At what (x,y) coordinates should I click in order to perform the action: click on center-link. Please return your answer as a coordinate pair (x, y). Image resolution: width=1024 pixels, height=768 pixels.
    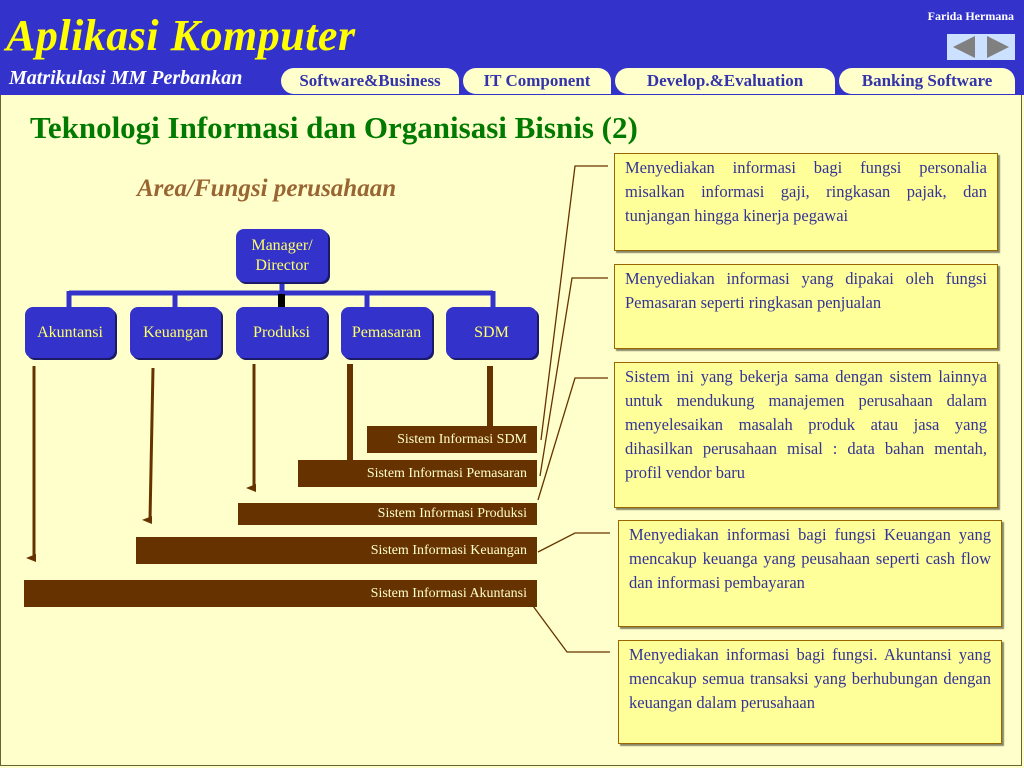
    Looking at the image, I should click on (281, 301).